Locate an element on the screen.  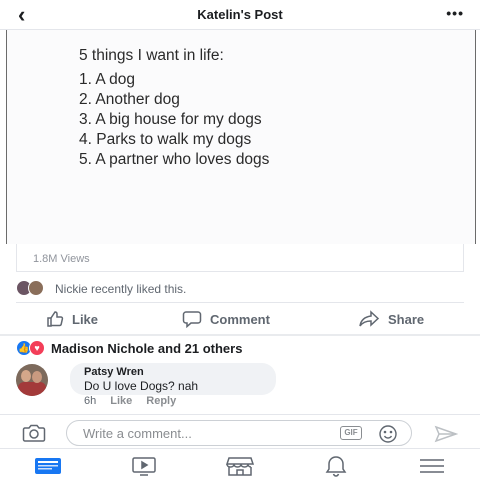
marketplace-icon is located at coordinates (240, 466).